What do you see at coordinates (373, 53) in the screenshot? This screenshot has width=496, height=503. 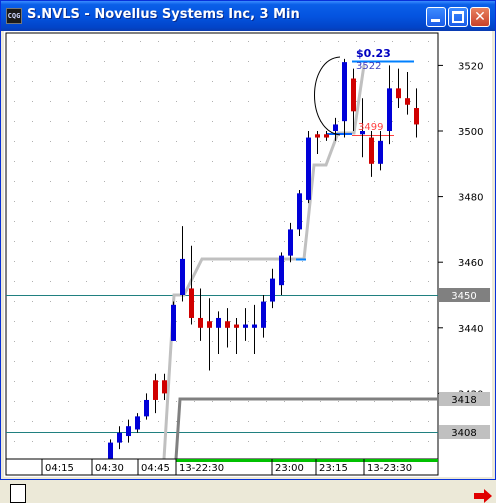 I see `change-label: $0.23` at bounding box center [373, 53].